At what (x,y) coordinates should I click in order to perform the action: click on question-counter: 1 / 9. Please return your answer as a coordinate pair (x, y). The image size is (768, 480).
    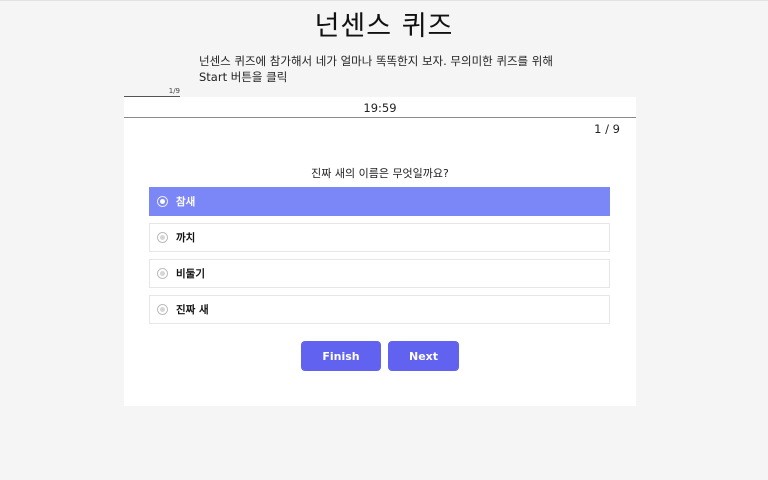
    Looking at the image, I should click on (607, 129).